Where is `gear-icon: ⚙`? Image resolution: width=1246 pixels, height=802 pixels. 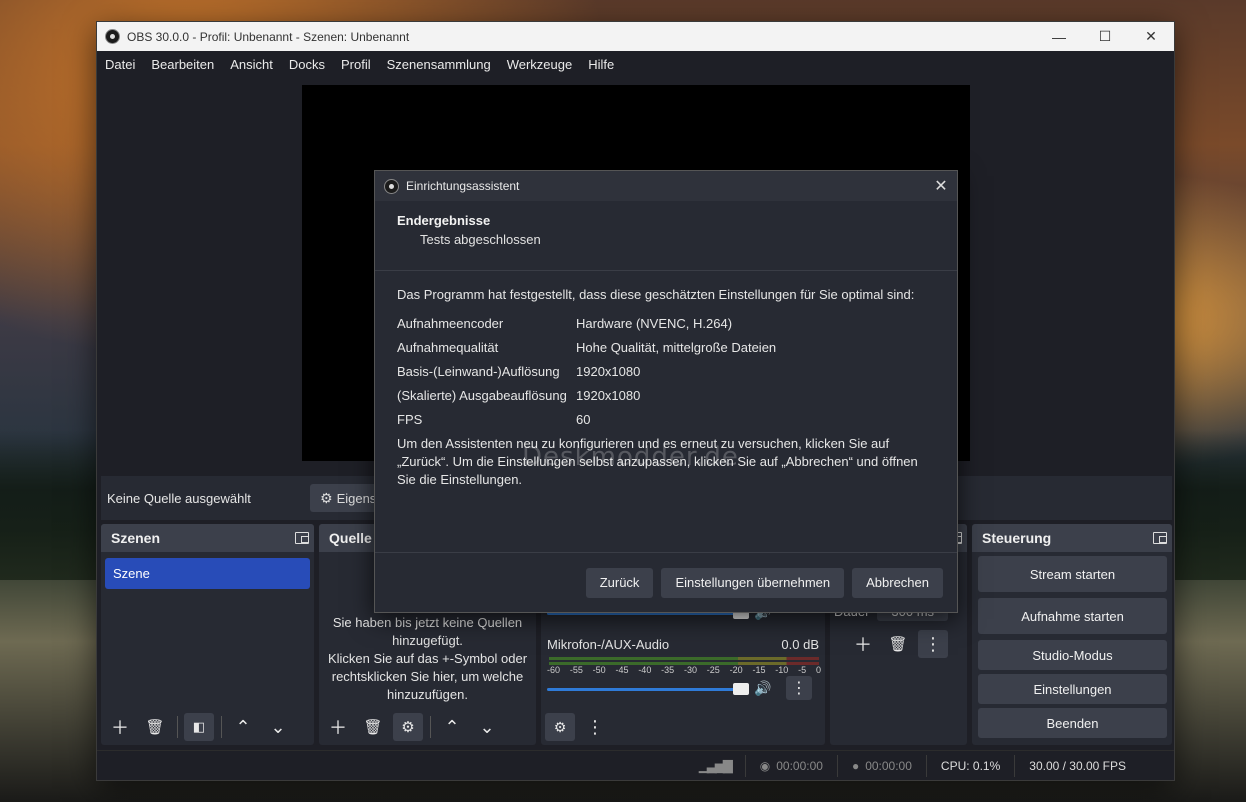
gear-icon: ⚙ is located at coordinates (408, 727).